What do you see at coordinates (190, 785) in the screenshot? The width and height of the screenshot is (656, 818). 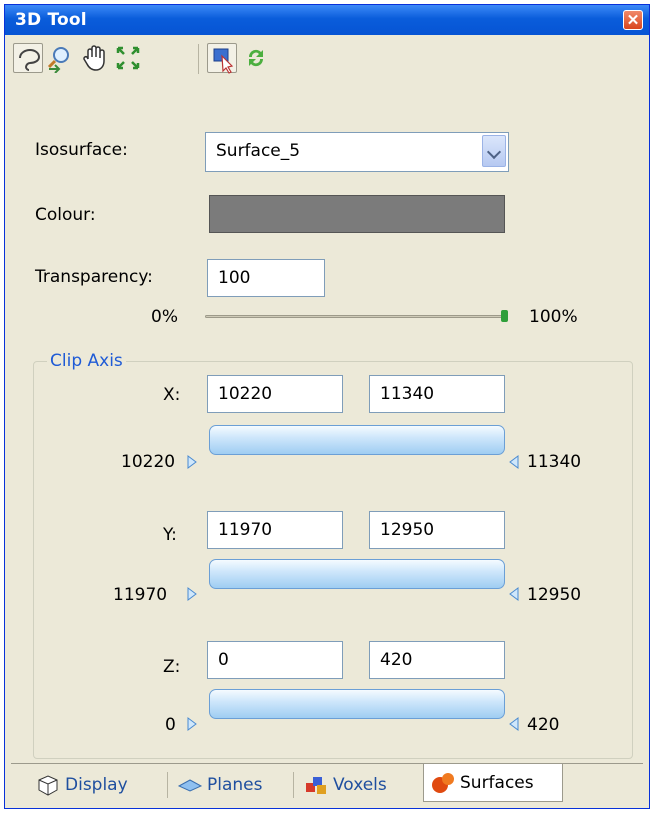 I see `plane-icon` at bounding box center [190, 785].